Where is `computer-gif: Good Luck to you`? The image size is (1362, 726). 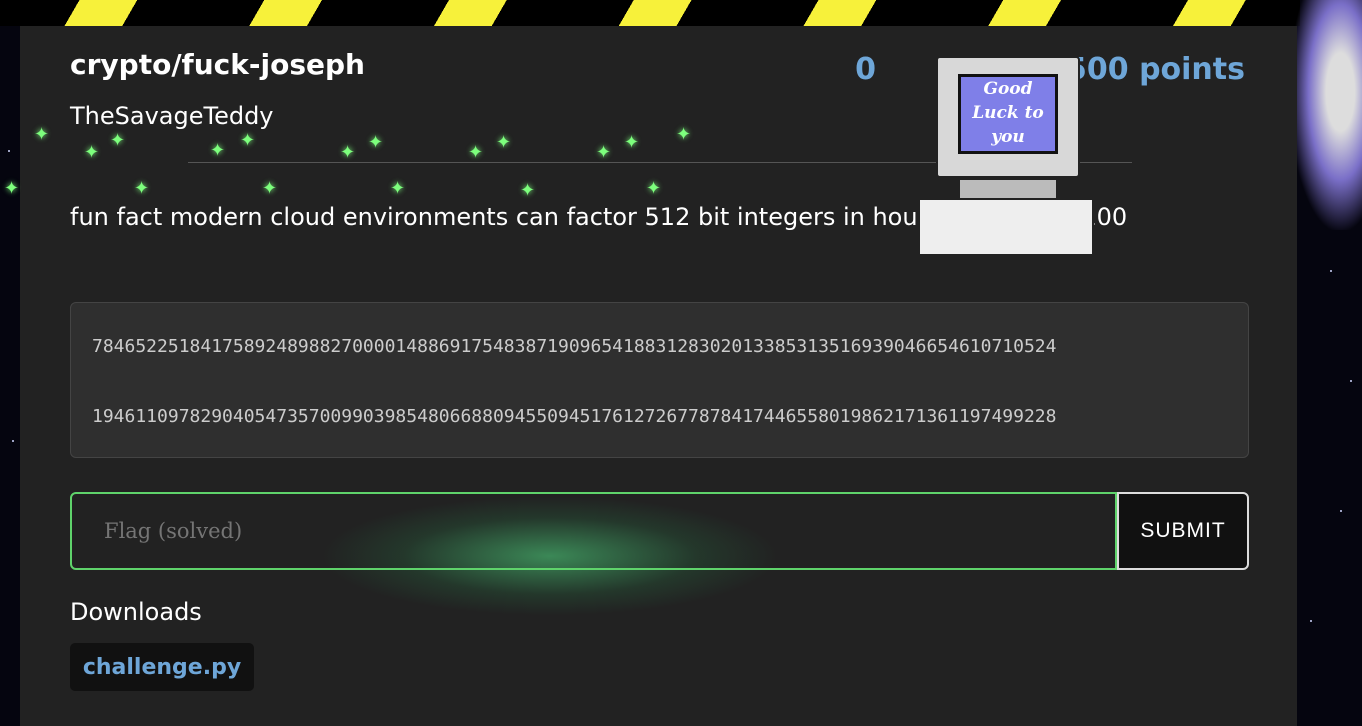 computer-gif: Good Luck to you is located at coordinates (1008, 156).